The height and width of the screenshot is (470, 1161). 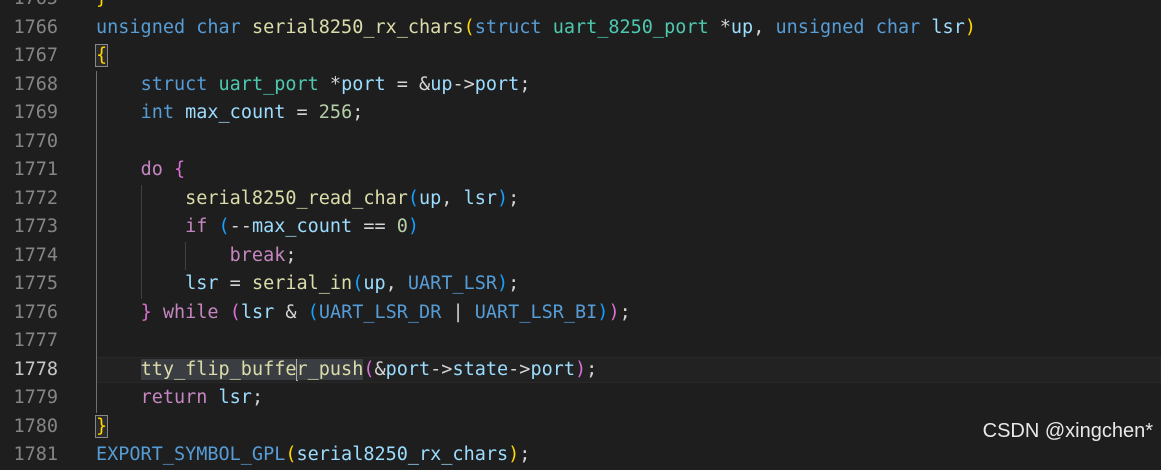 What do you see at coordinates (330, 369) in the screenshot?
I see `code-token: r_push` at bounding box center [330, 369].